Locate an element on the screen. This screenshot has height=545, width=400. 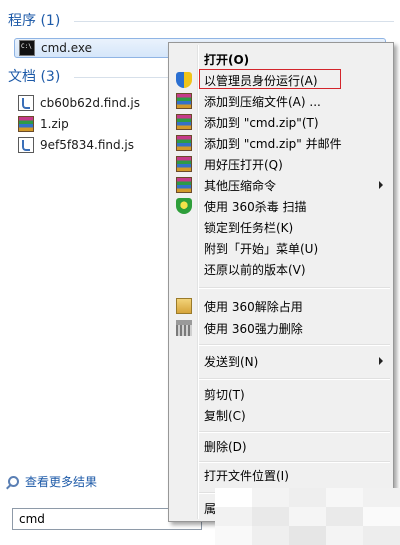
360-unlock-icon is located at coordinates (184, 306).